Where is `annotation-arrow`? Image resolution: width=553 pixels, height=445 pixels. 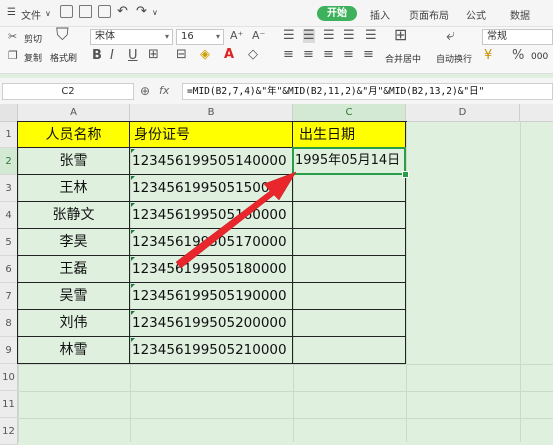 annotation-arrow is located at coordinates (236, 220).